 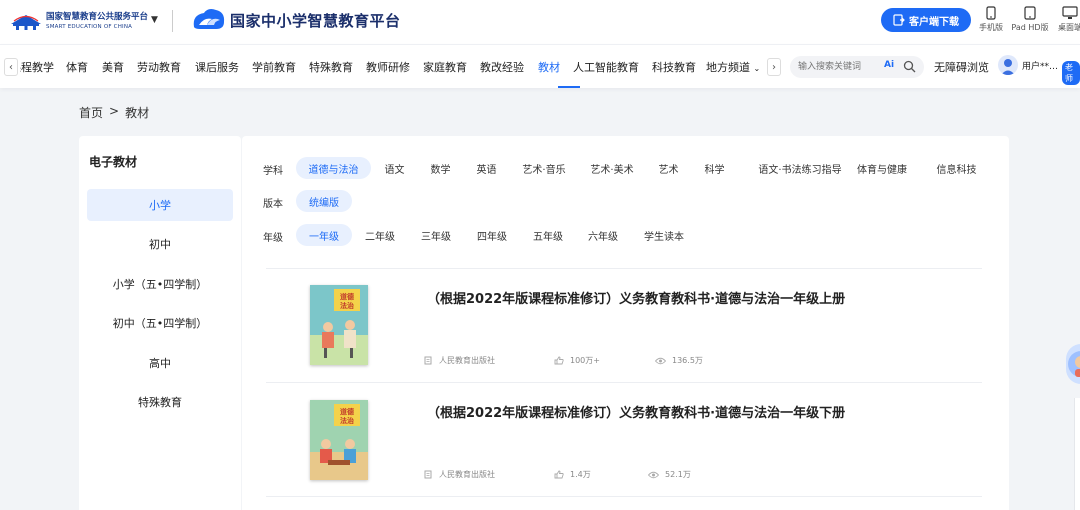 I want to click on filter-subject-art: 艺术, so click(x=668, y=168).